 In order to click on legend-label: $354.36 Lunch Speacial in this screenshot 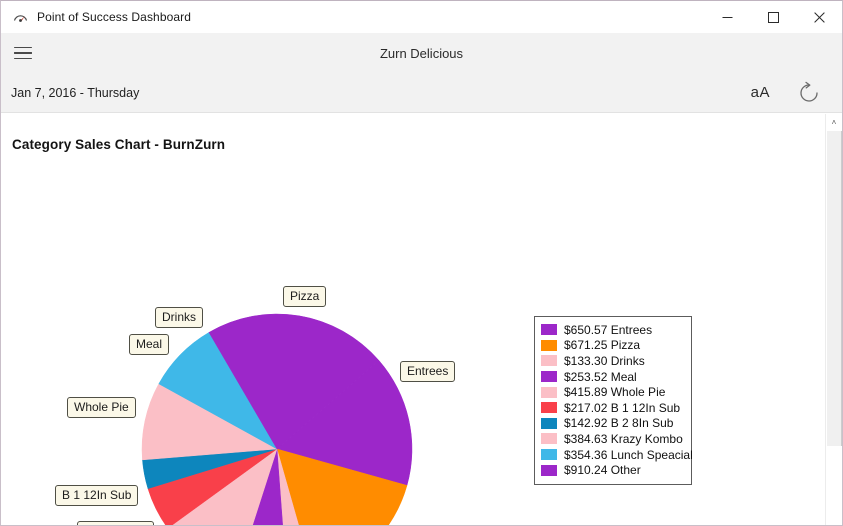, I will do `click(628, 454)`.